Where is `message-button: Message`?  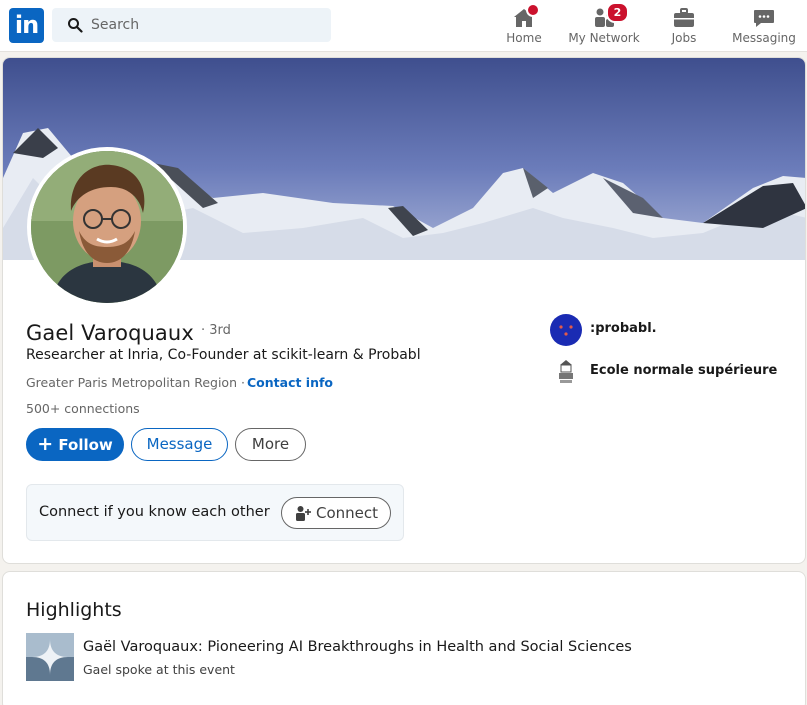
message-button: Message is located at coordinates (179, 444).